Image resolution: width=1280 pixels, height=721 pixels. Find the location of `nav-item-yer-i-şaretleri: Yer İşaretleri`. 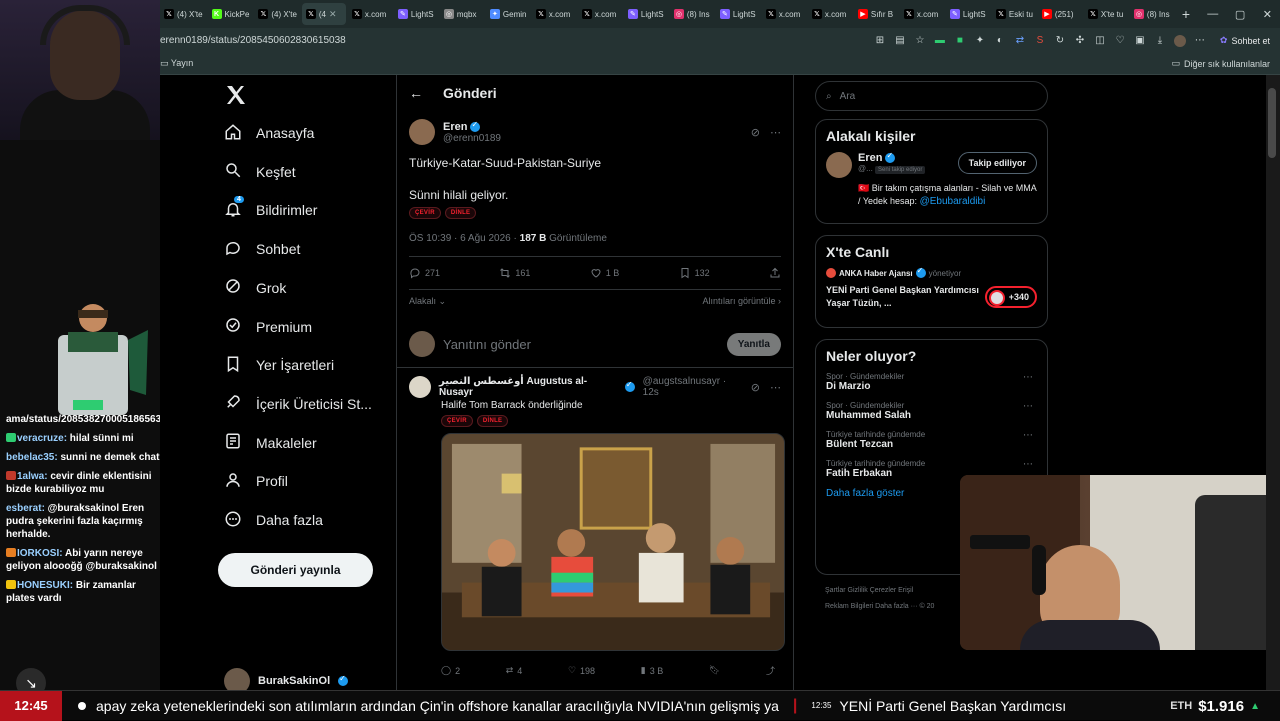

nav-item-yer-i-şaretleri: Yer İşaretleri is located at coordinates (279, 365).